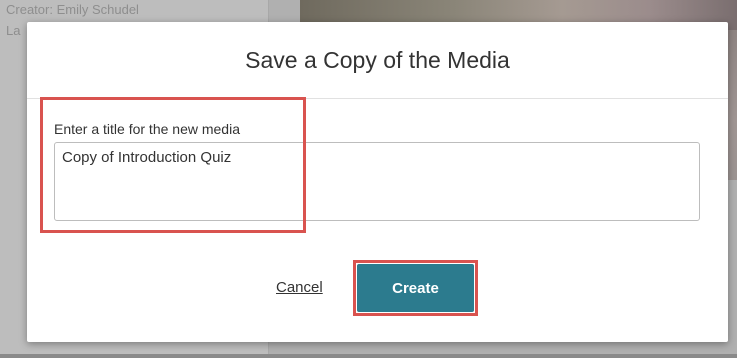 This screenshot has width=737, height=358. I want to click on last-updated-text: La, so click(13, 30).